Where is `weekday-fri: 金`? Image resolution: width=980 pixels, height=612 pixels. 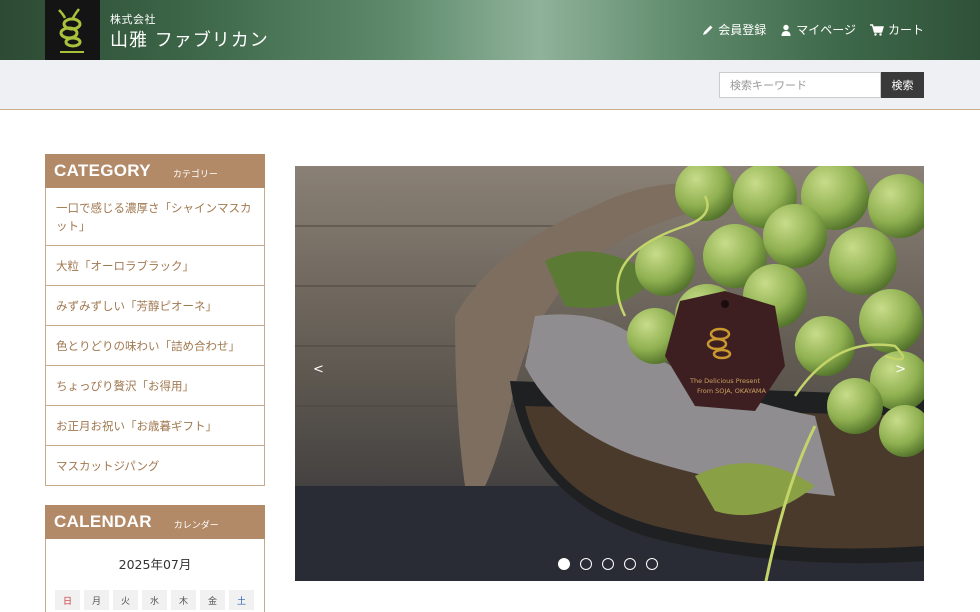 weekday-fri: 金 is located at coordinates (212, 600).